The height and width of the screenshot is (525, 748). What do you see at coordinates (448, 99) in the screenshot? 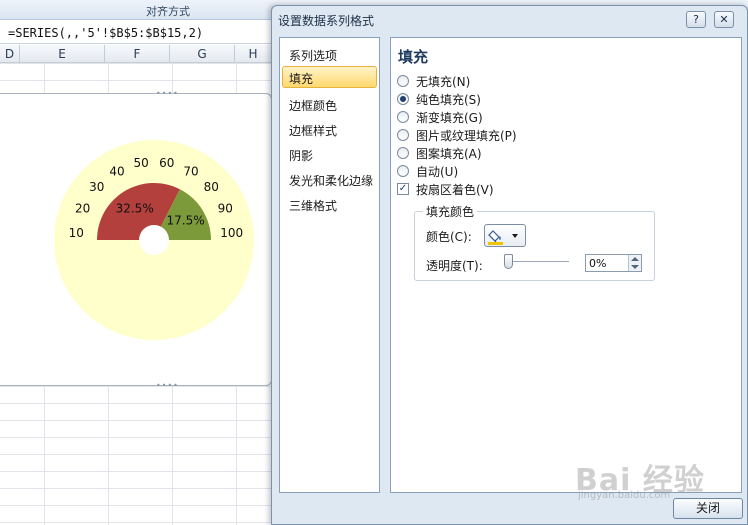
I see `option-label: 纯色填充(S)` at bounding box center [448, 99].